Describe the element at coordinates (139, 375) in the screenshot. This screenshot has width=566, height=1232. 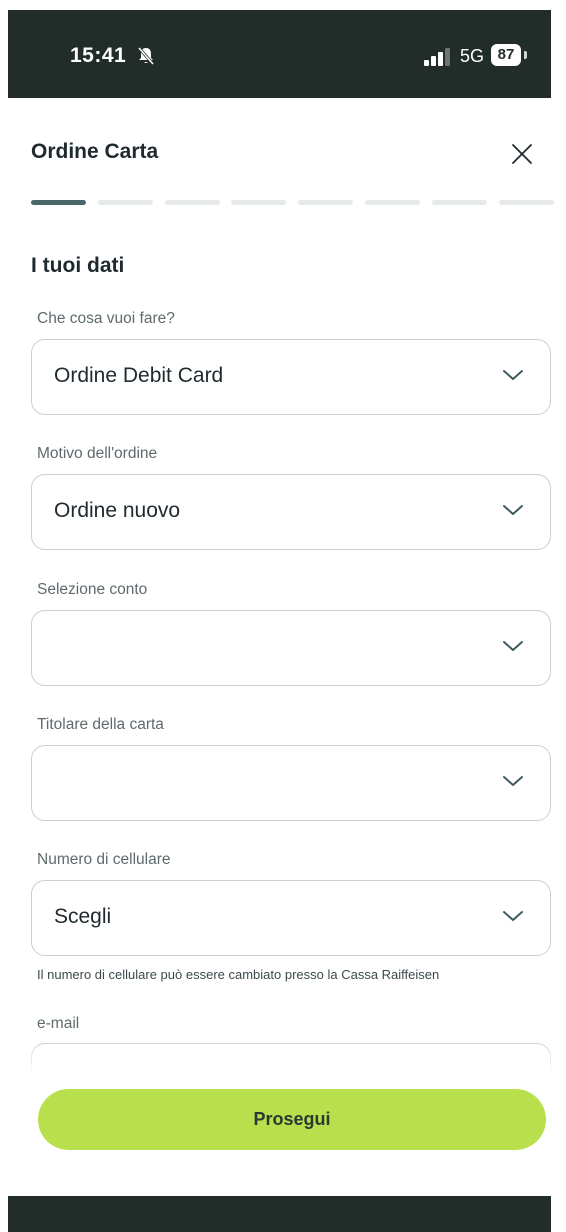
I see `select-action-value: Ordine Debit Card` at that location.